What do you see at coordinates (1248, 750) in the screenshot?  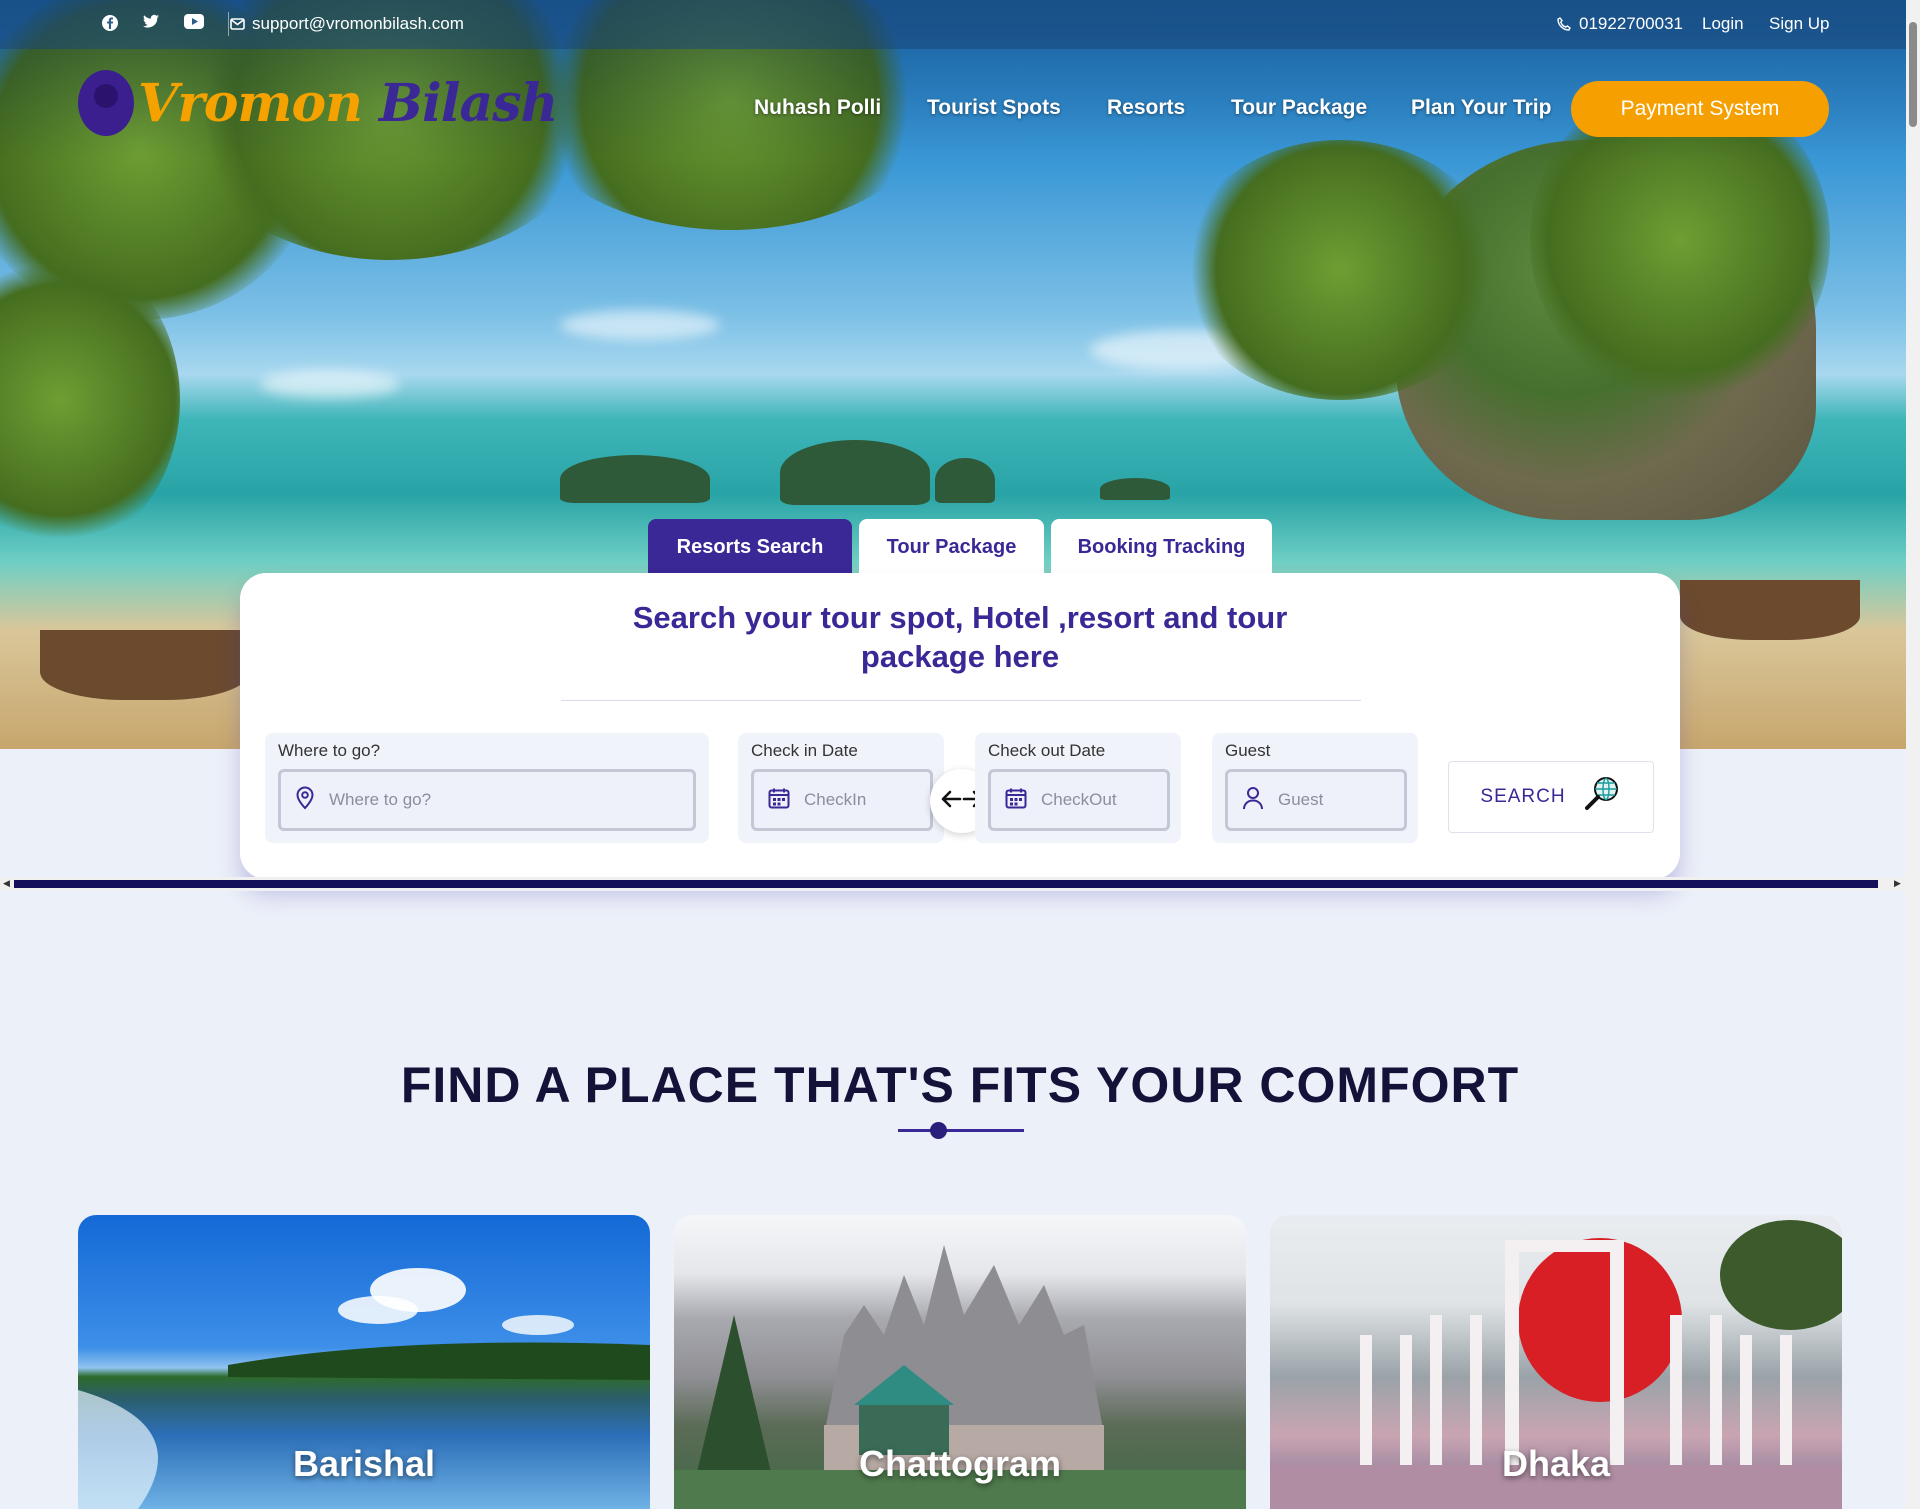 I see `guest-label: Guest` at bounding box center [1248, 750].